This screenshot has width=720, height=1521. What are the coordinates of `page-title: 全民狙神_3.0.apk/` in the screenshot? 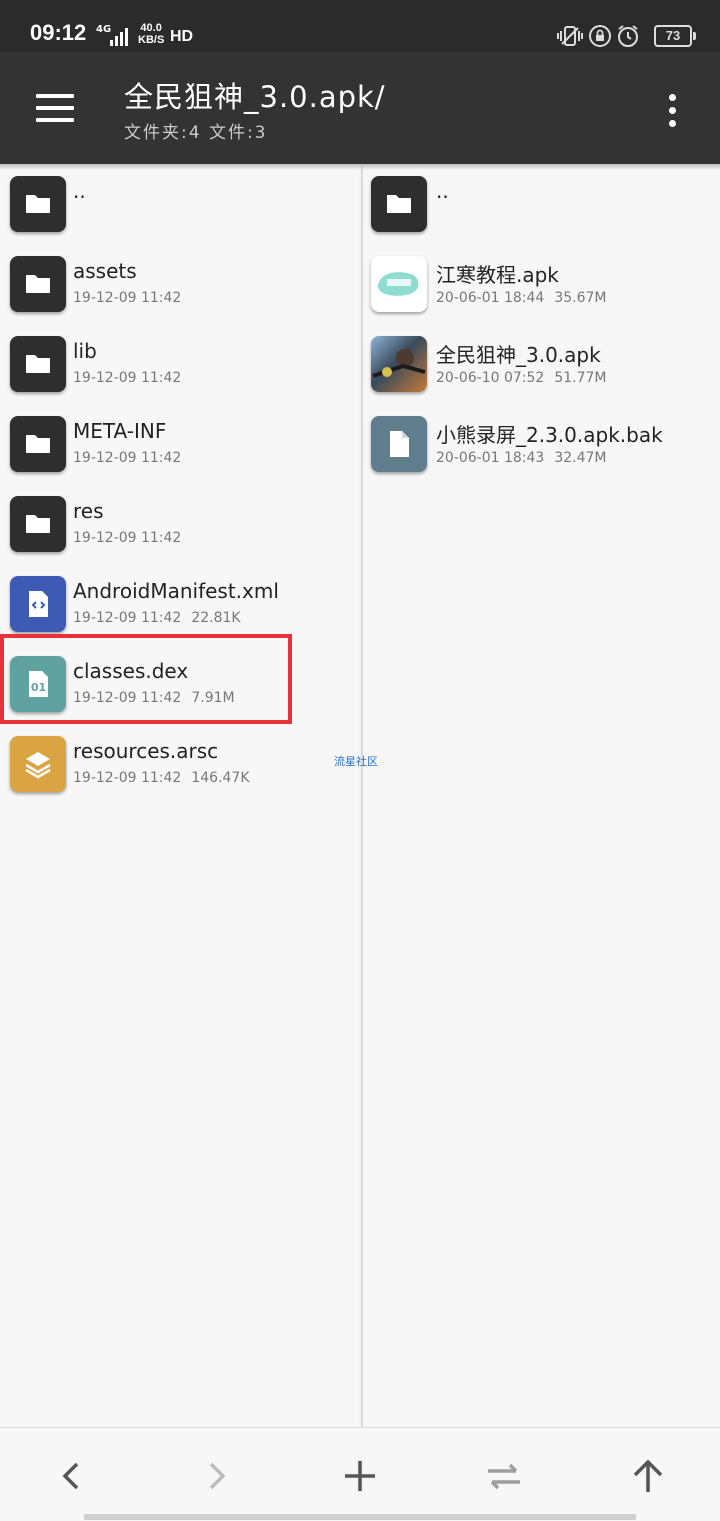 It's located at (255, 97).